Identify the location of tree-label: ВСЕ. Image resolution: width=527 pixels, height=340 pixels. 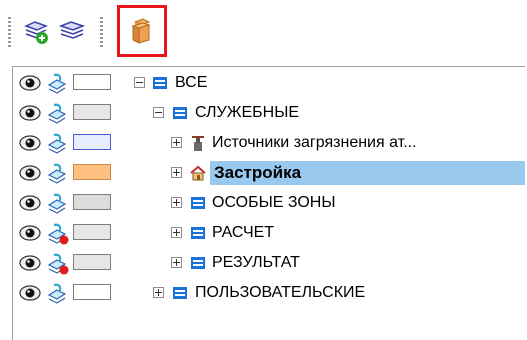
(191, 82).